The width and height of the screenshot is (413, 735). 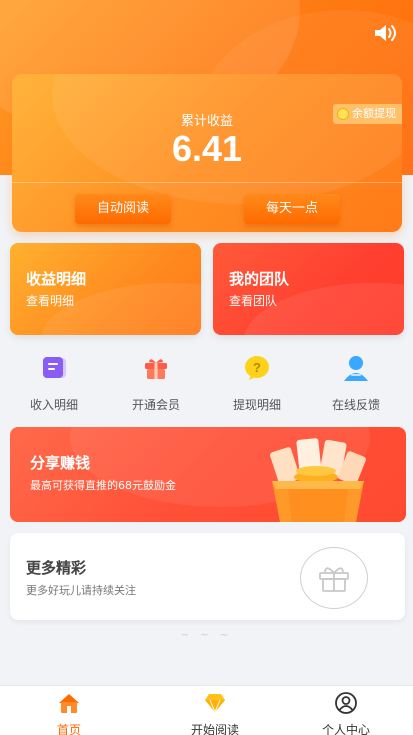 What do you see at coordinates (155, 405) in the screenshot?
I see `quick-action-membership-label: 开通会员` at bounding box center [155, 405].